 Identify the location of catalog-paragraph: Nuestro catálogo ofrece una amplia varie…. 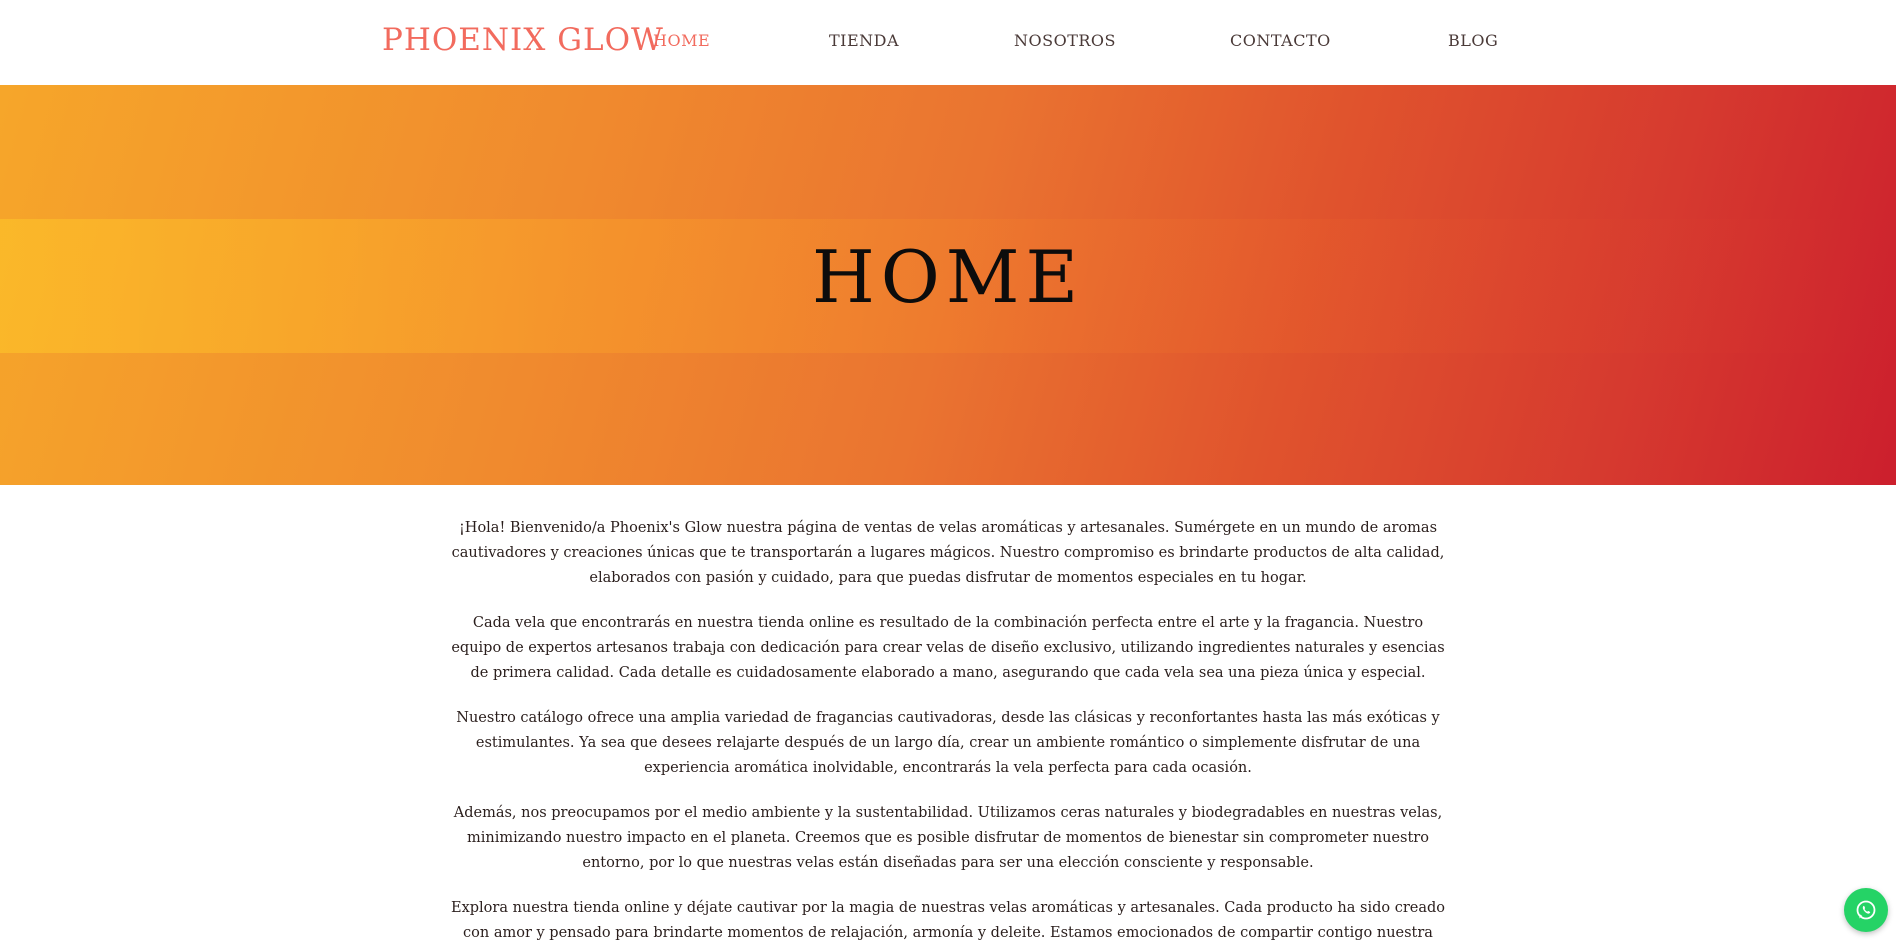
(948, 743).